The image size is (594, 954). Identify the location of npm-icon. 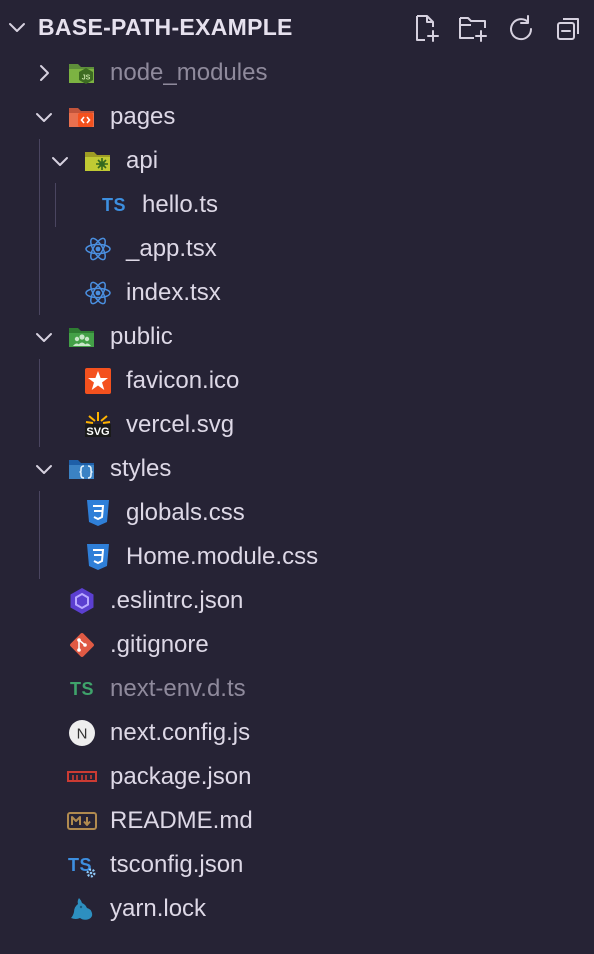
(82, 777).